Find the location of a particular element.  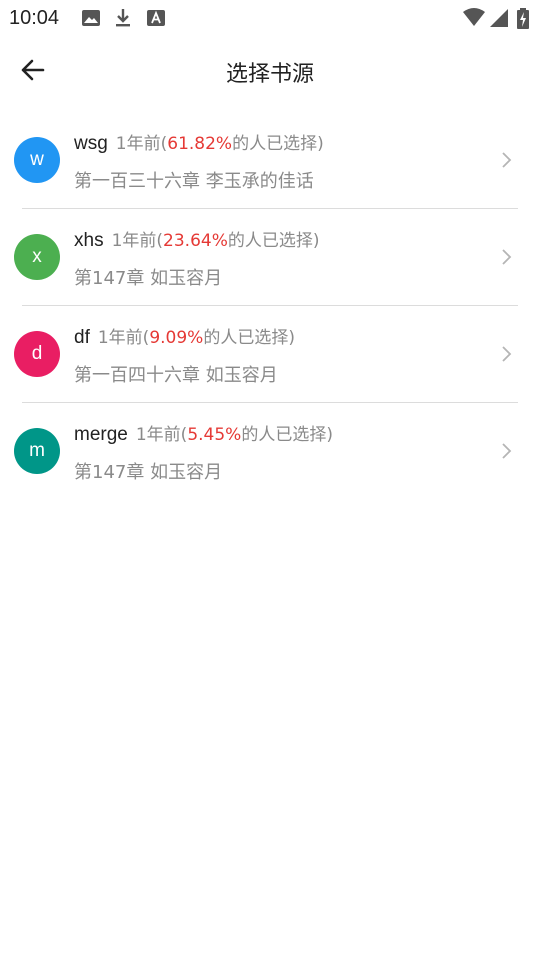

app-bar: 选择书源 is located at coordinates (270, 70).